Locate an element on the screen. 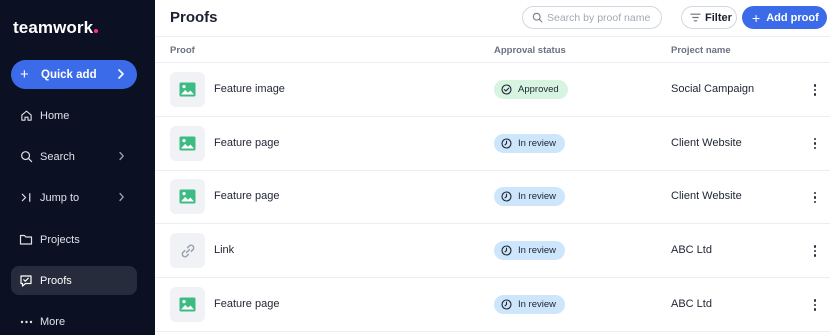 The image size is (830, 335). more-icon is located at coordinates (26, 322).